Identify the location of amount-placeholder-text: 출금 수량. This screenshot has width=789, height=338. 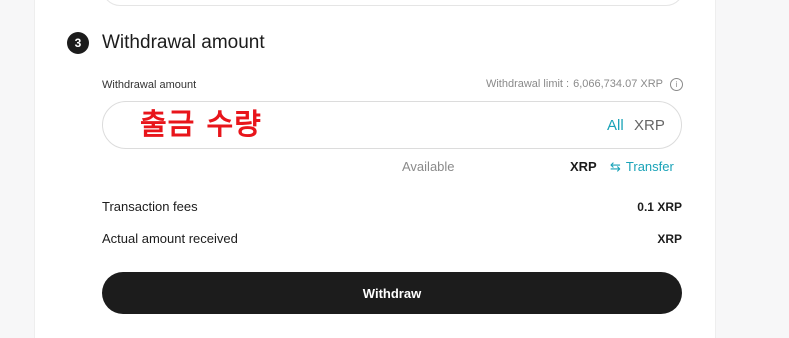
(201, 124).